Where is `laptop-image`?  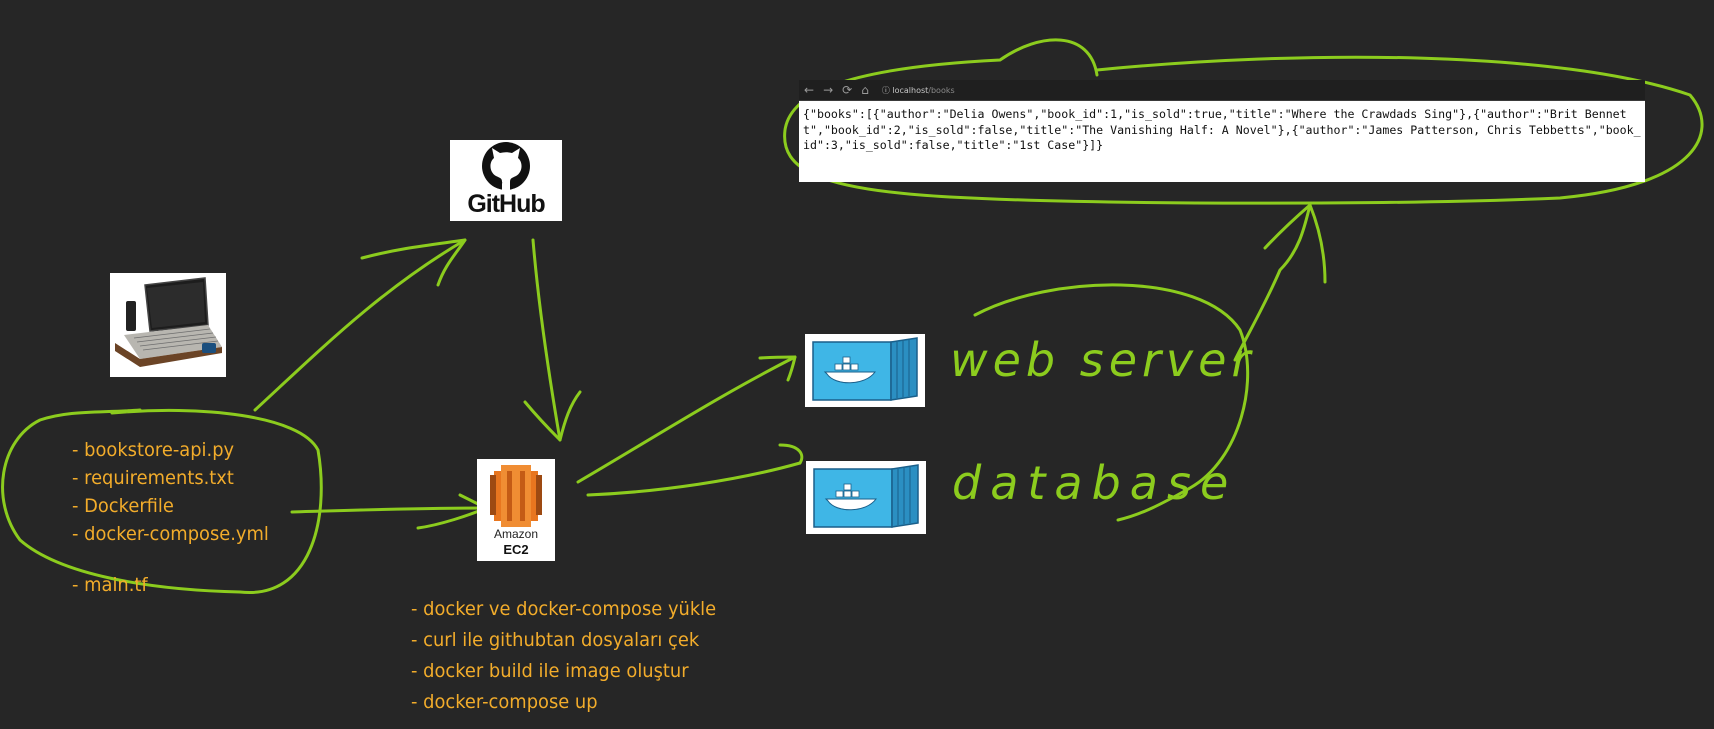
laptop-image is located at coordinates (168, 325).